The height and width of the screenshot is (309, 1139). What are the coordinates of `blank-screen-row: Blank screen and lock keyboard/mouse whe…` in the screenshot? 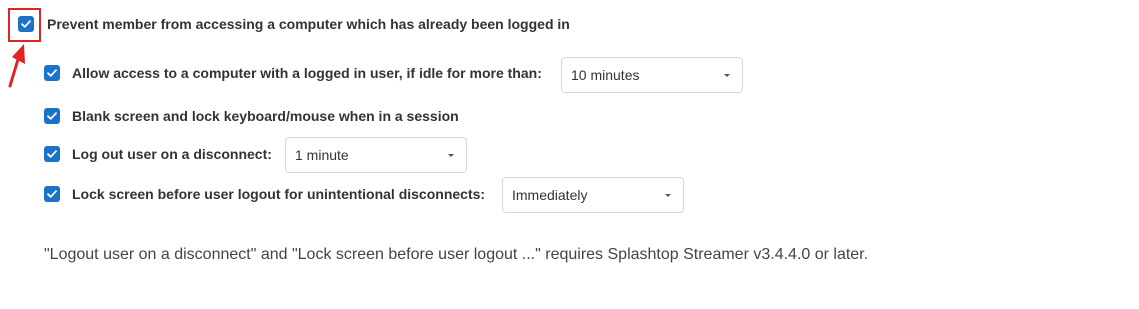 It's located at (251, 116).